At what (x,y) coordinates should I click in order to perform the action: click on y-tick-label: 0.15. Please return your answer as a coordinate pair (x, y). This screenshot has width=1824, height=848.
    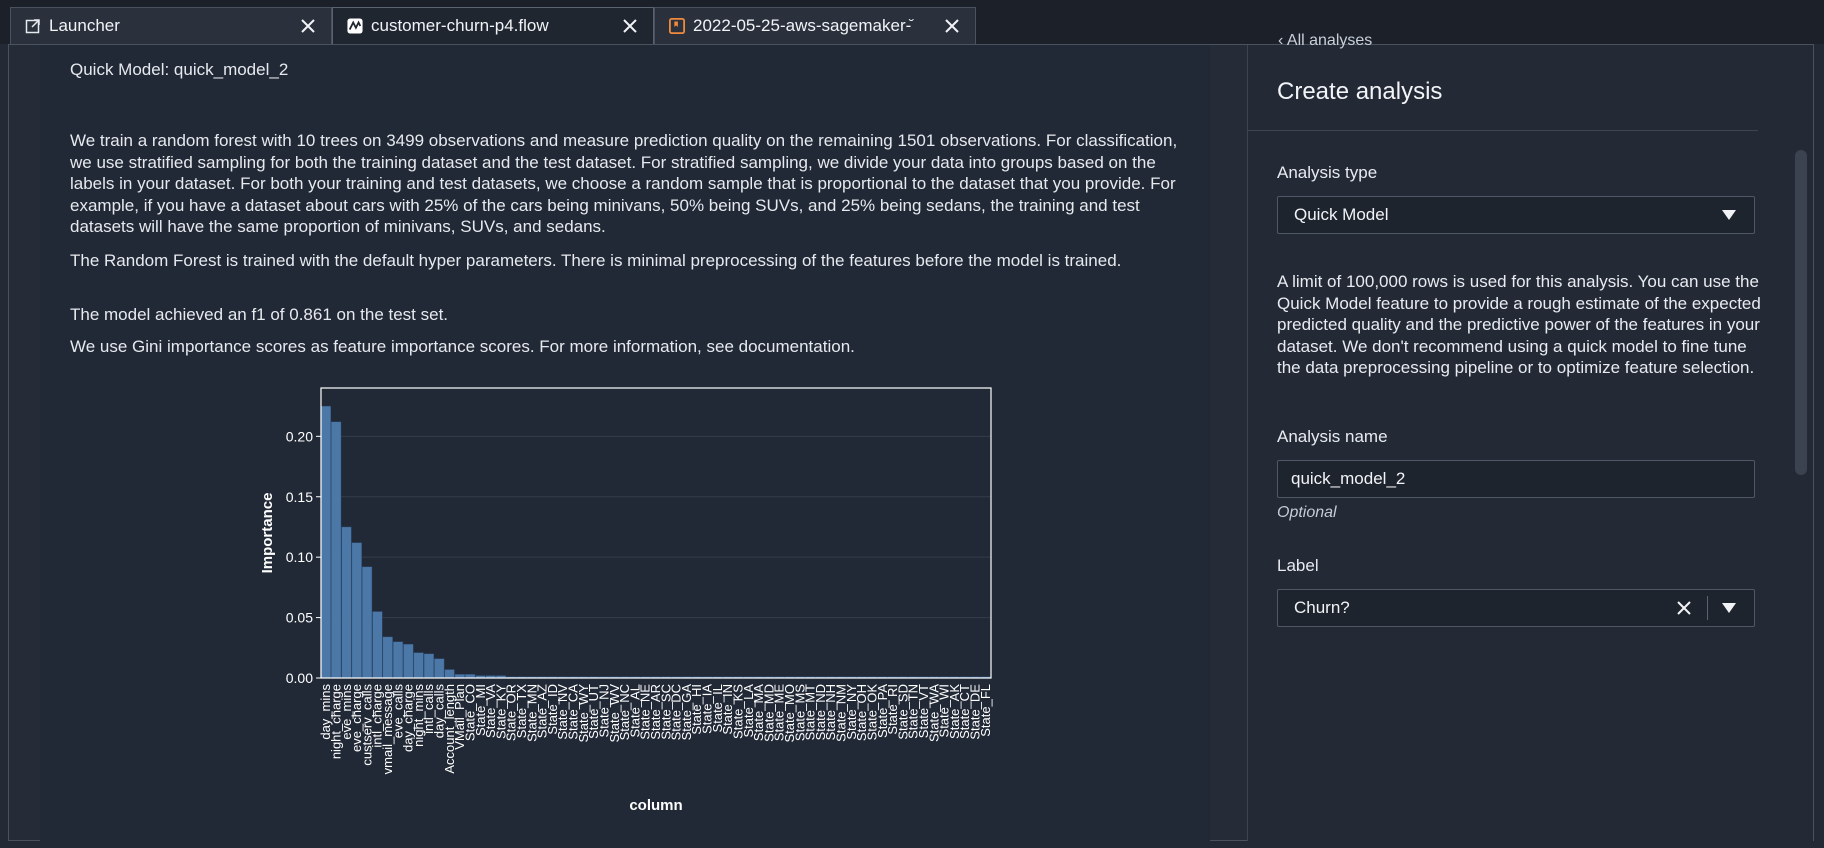
    Looking at the image, I should click on (299, 497).